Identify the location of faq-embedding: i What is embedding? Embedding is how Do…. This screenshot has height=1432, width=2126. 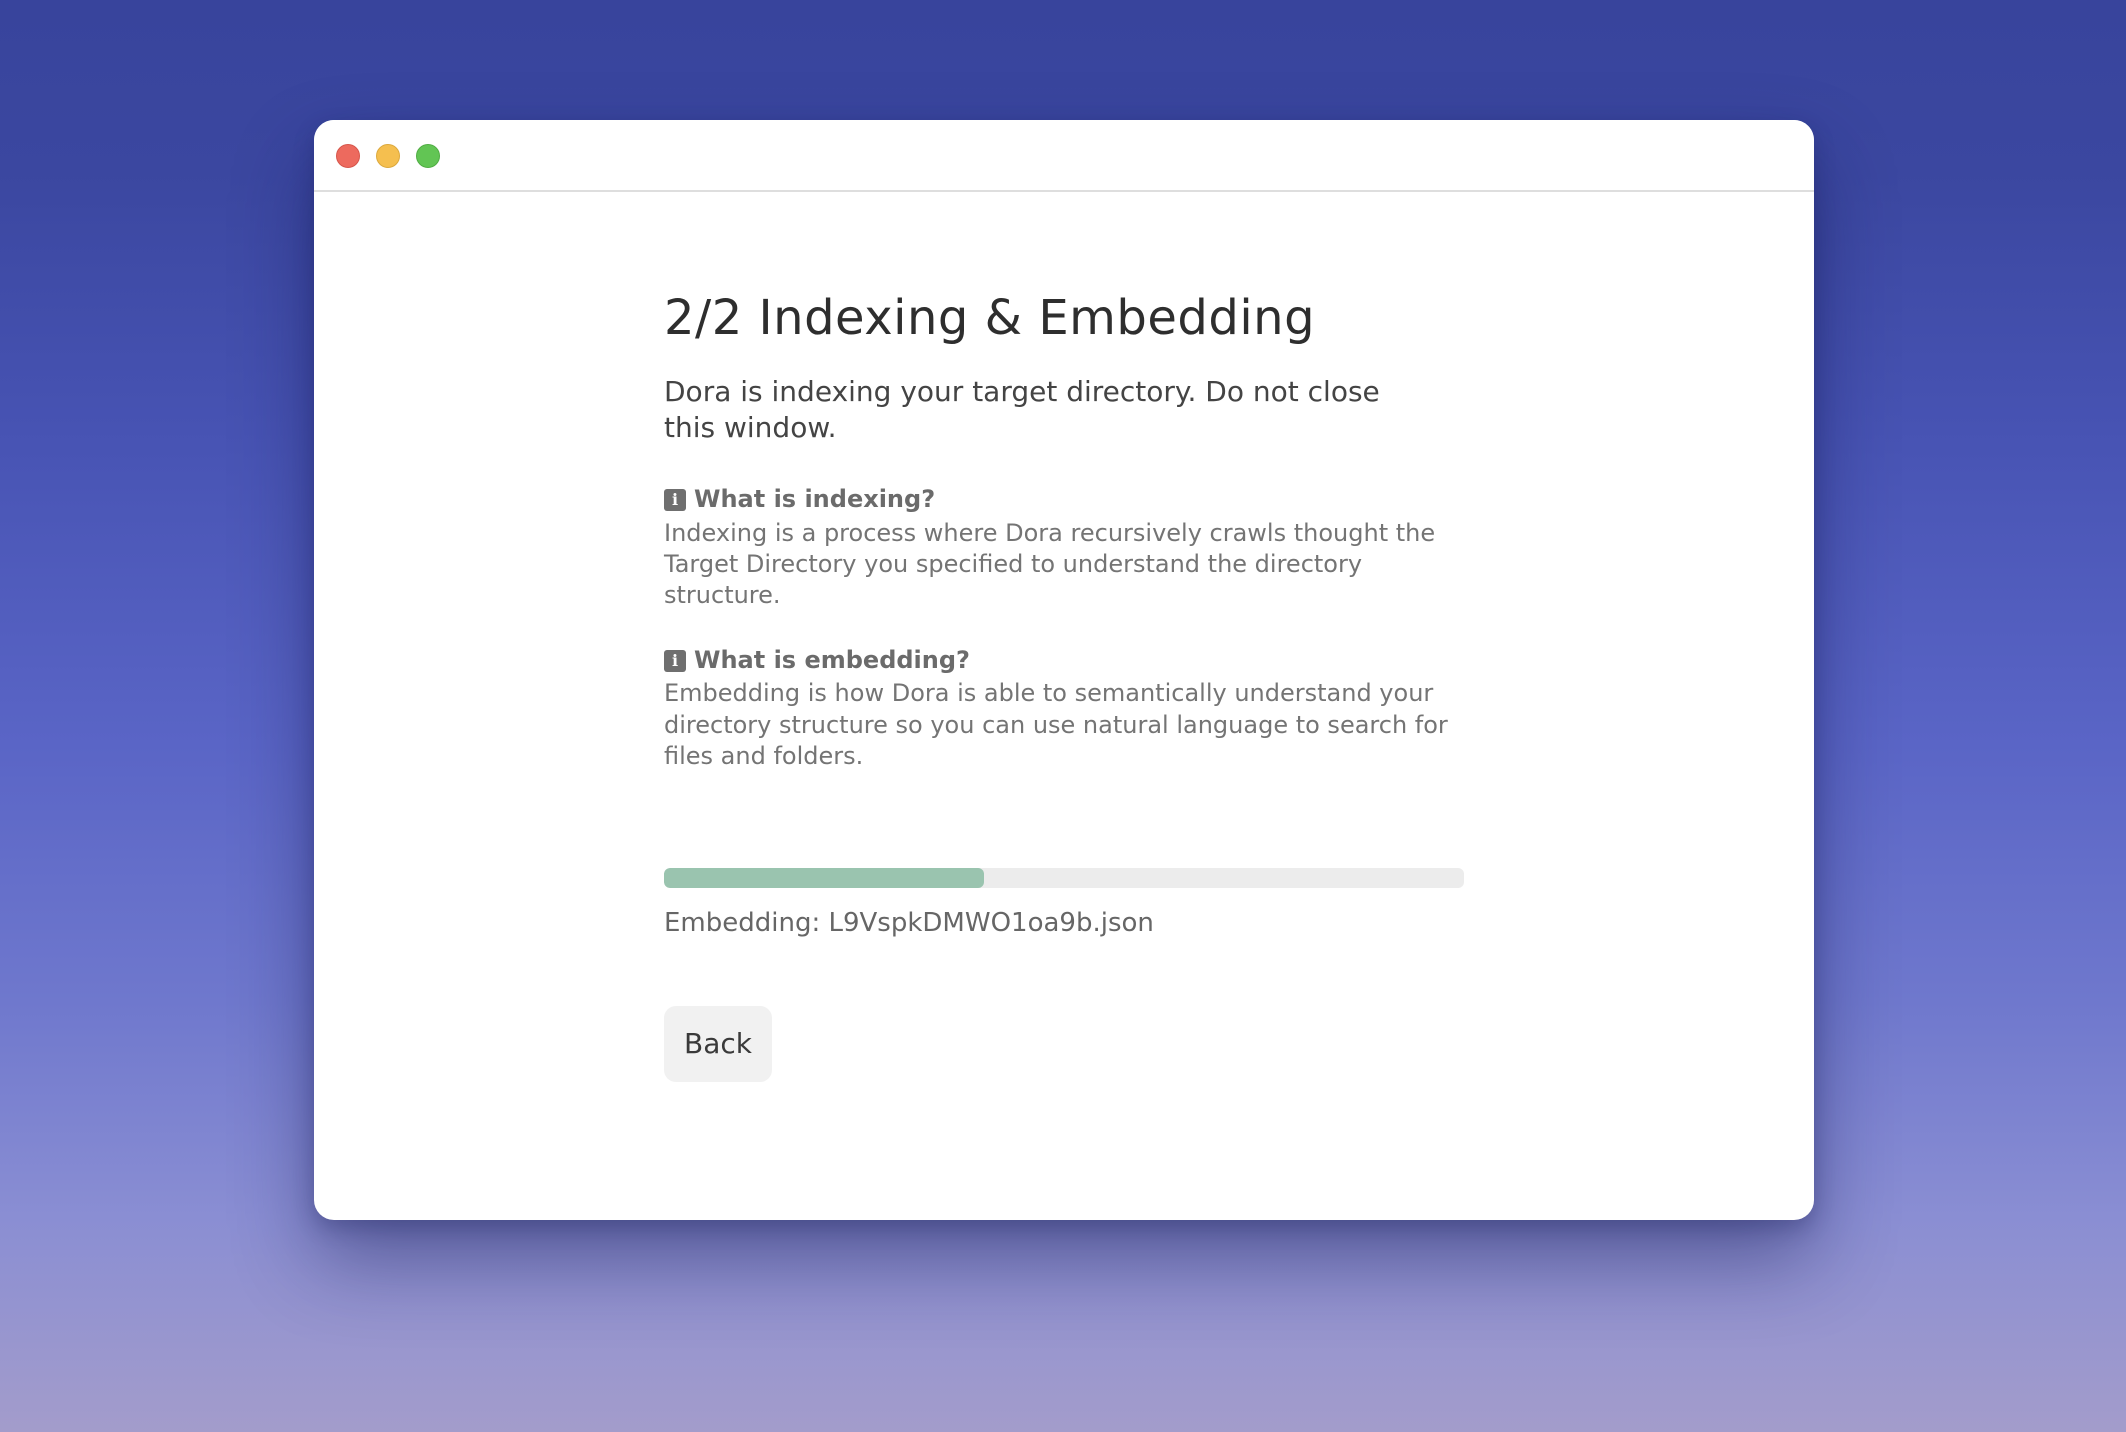
(1064, 708).